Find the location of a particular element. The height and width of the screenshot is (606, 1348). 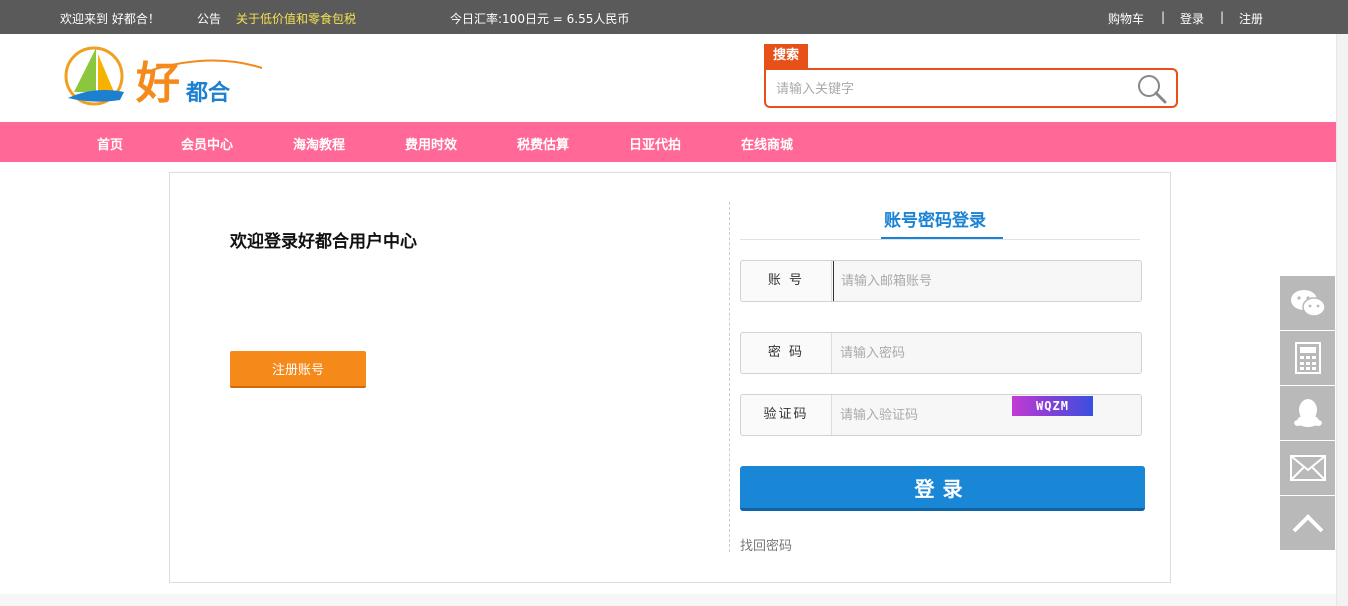

tab-account-login: 账号密码登录 is located at coordinates (935, 218).